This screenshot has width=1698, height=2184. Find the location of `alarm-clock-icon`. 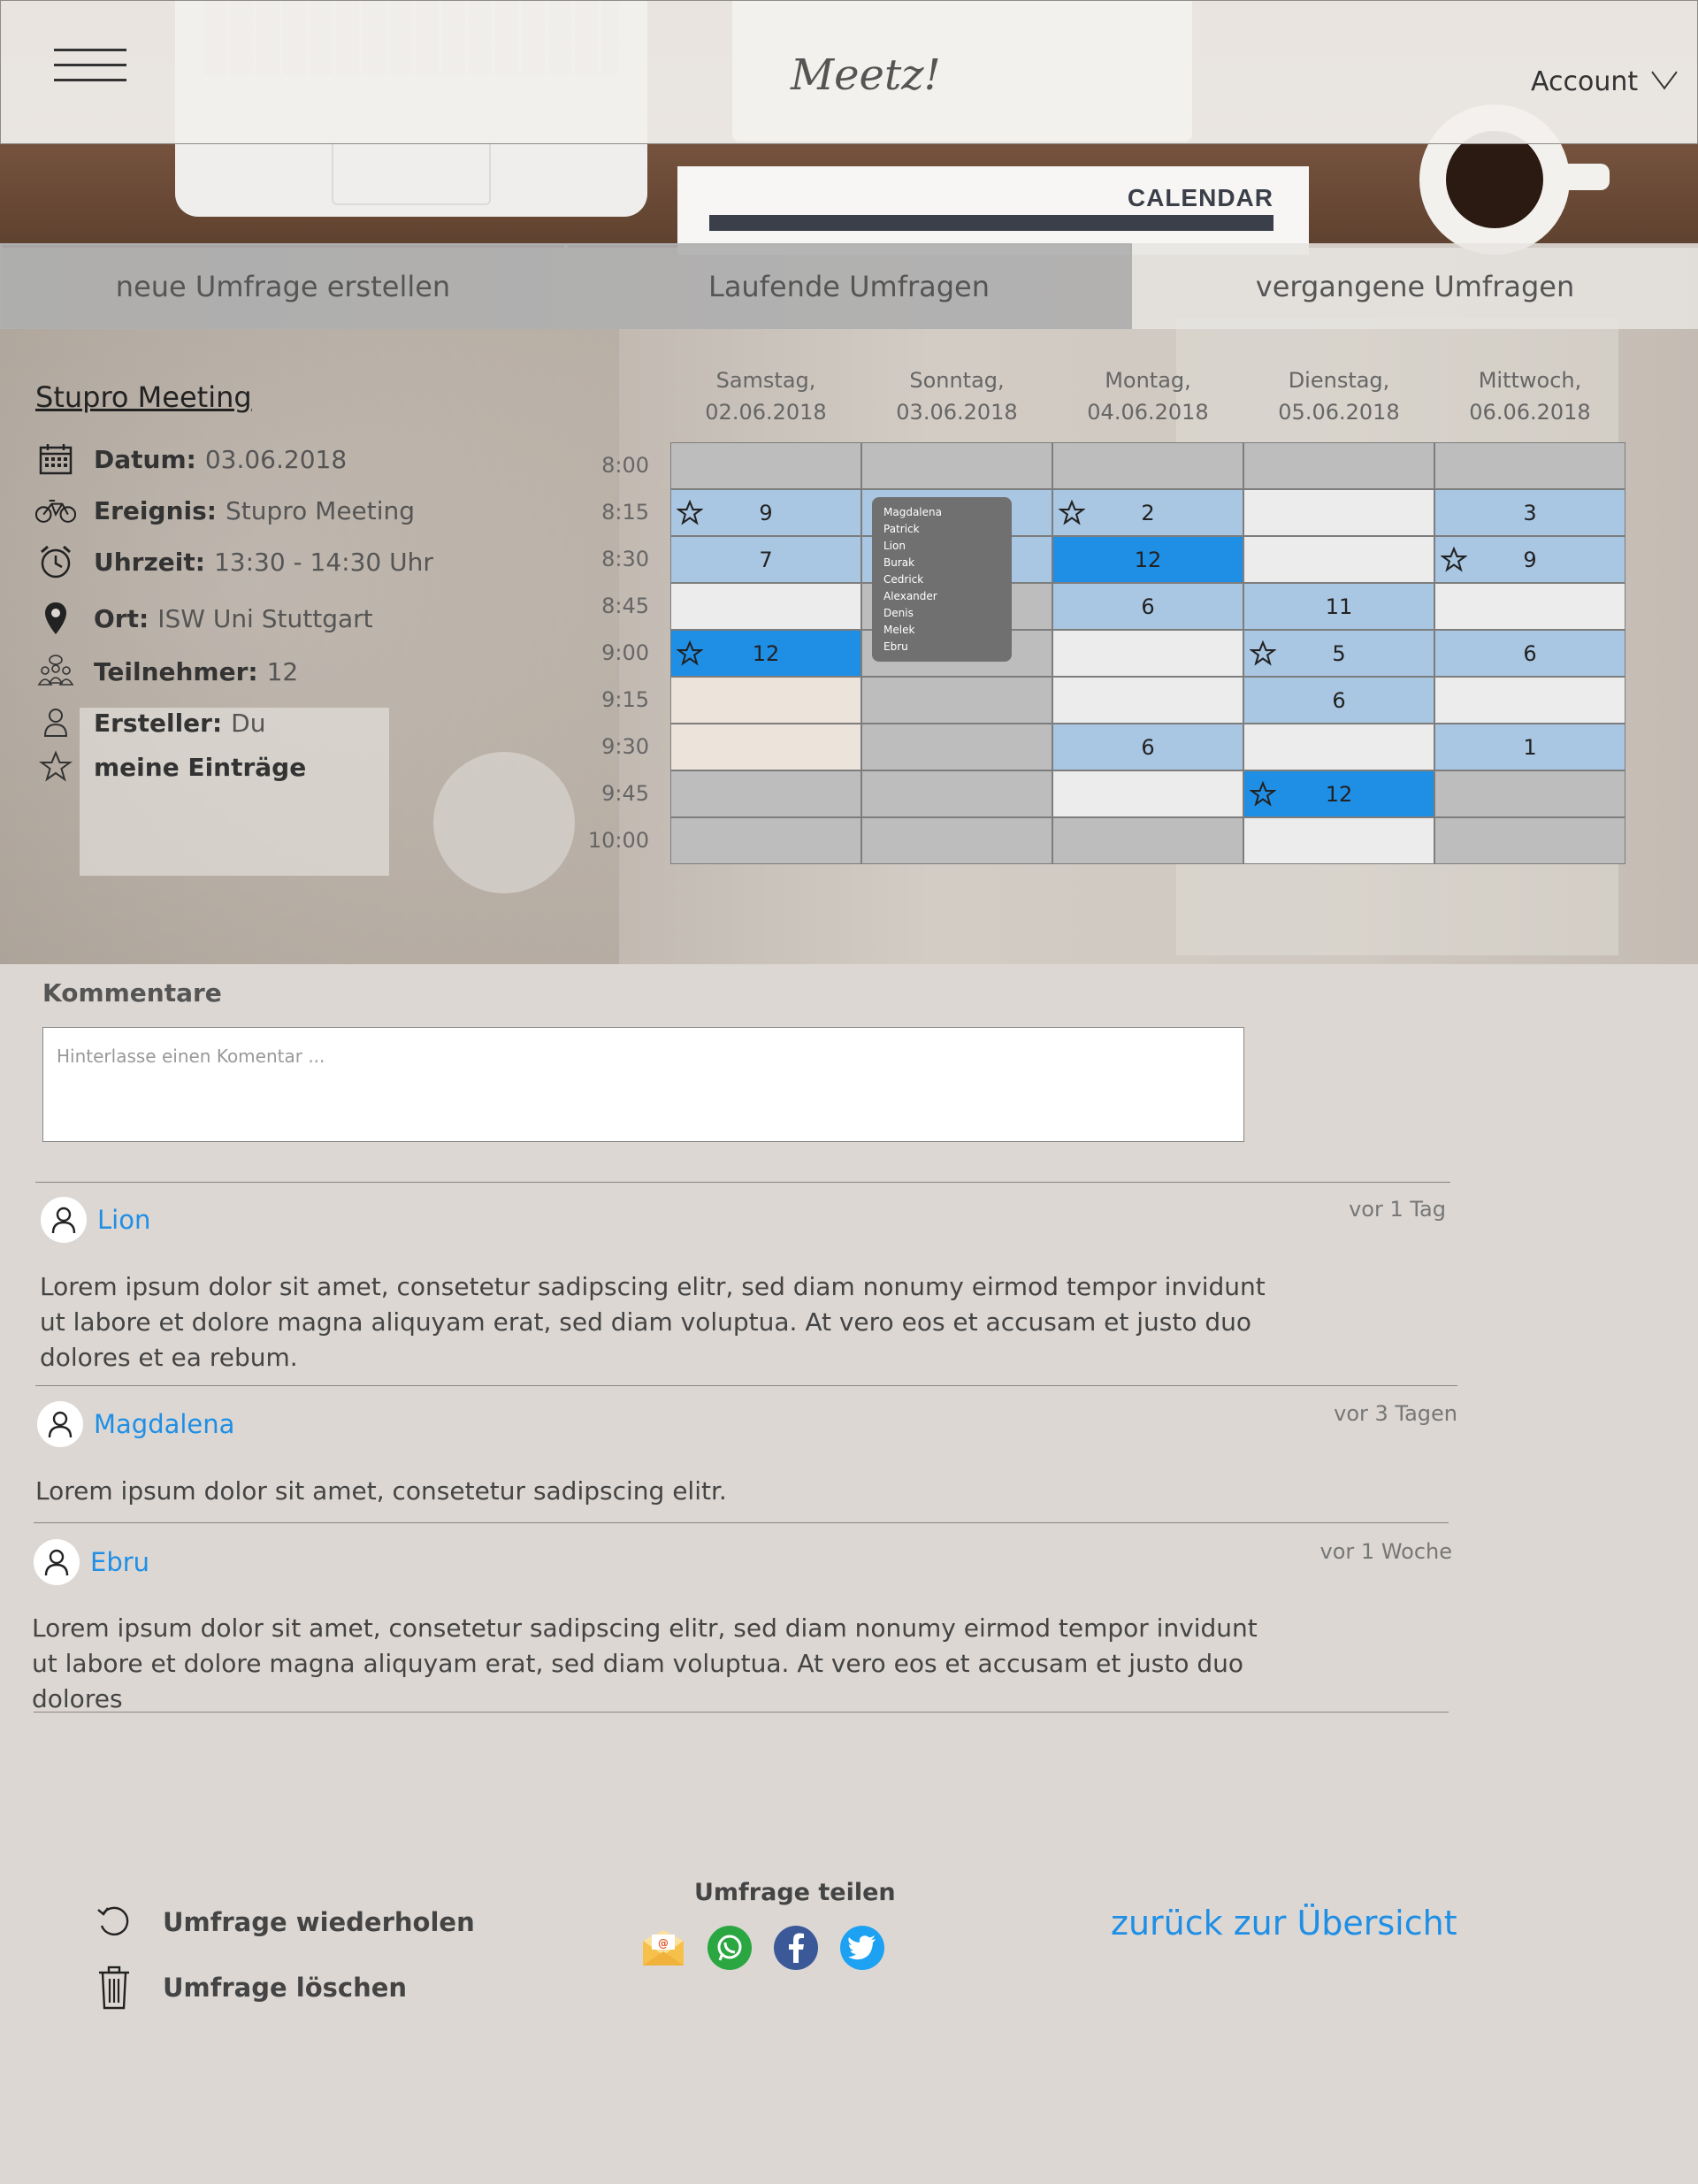

alarm-clock-icon is located at coordinates (56, 561).